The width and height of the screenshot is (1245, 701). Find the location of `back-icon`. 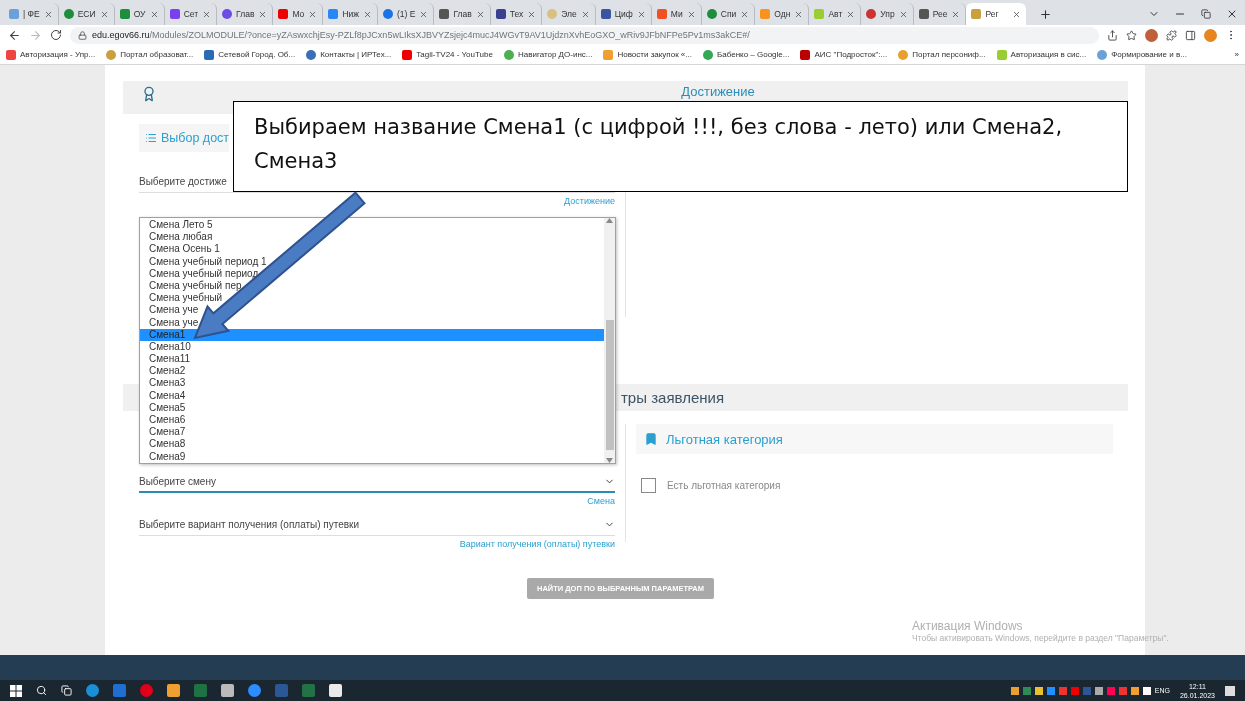

back-icon is located at coordinates (14, 35).